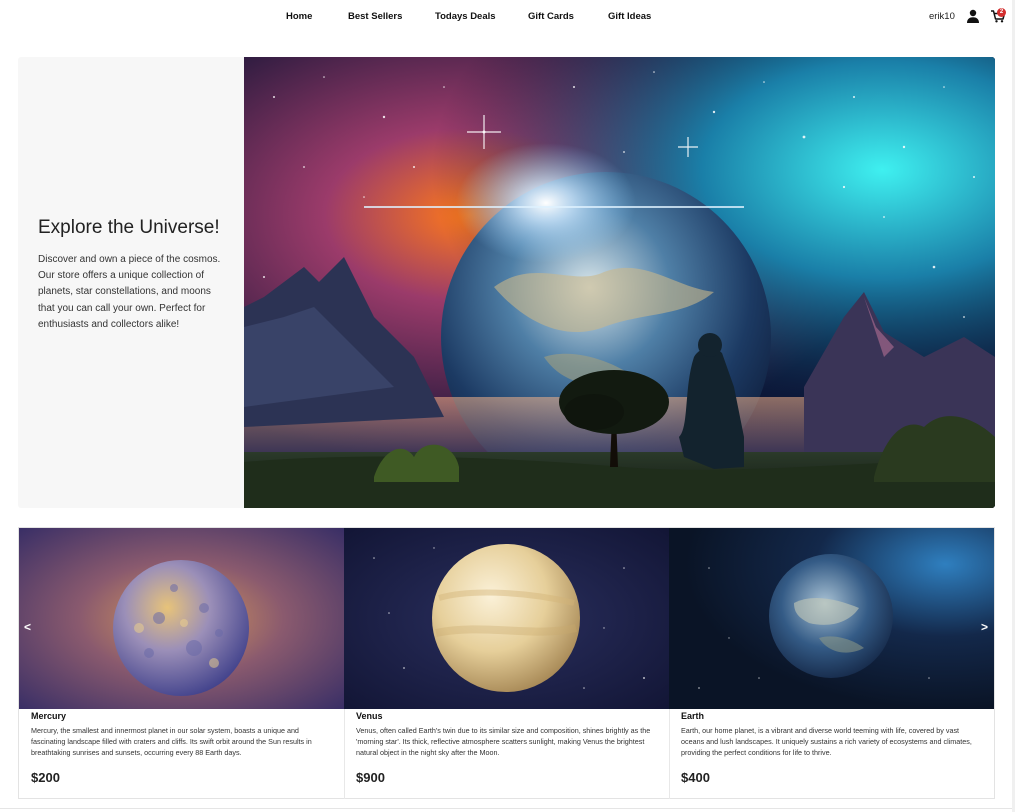  I want to click on product-image-mercury, so click(181, 618).